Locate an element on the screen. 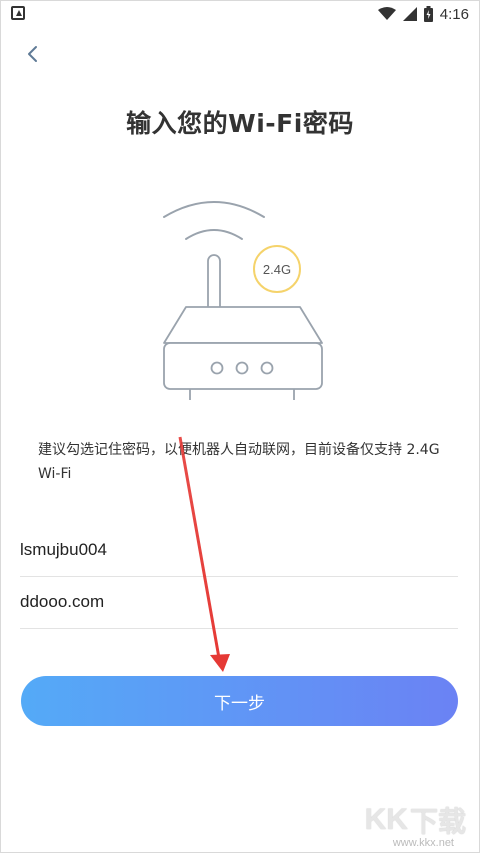 The width and height of the screenshot is (480, 853). wifi-icon is located at coordinates (386, 13).